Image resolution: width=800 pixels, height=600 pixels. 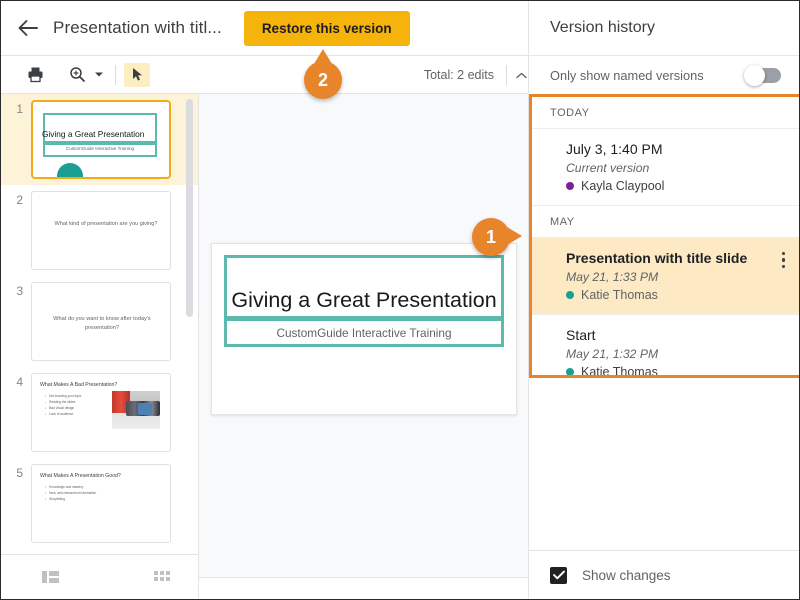 I want to click on callout-number: 2, so click(x=322, y=79).